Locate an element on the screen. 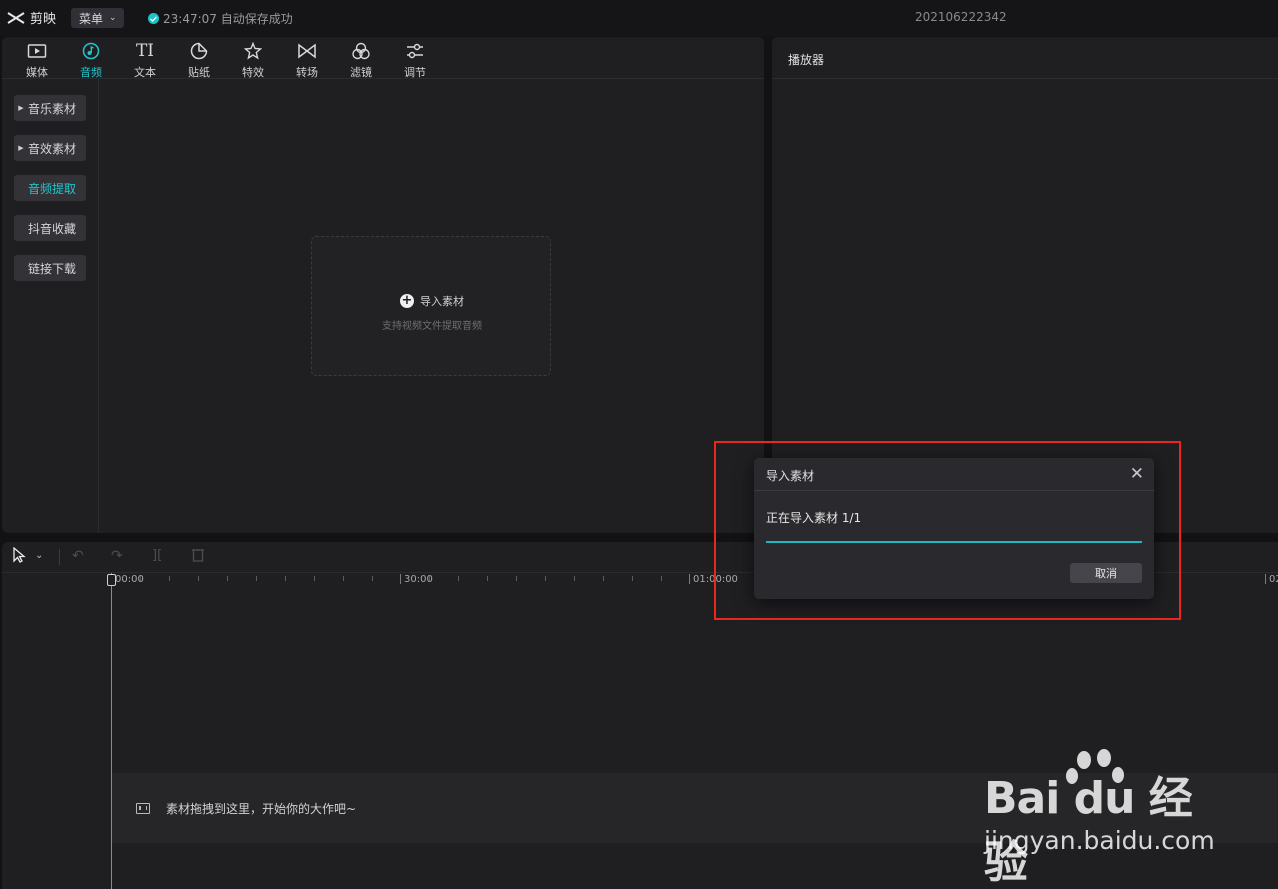  tab-label: 转场 is located at coordinates (307, 72).